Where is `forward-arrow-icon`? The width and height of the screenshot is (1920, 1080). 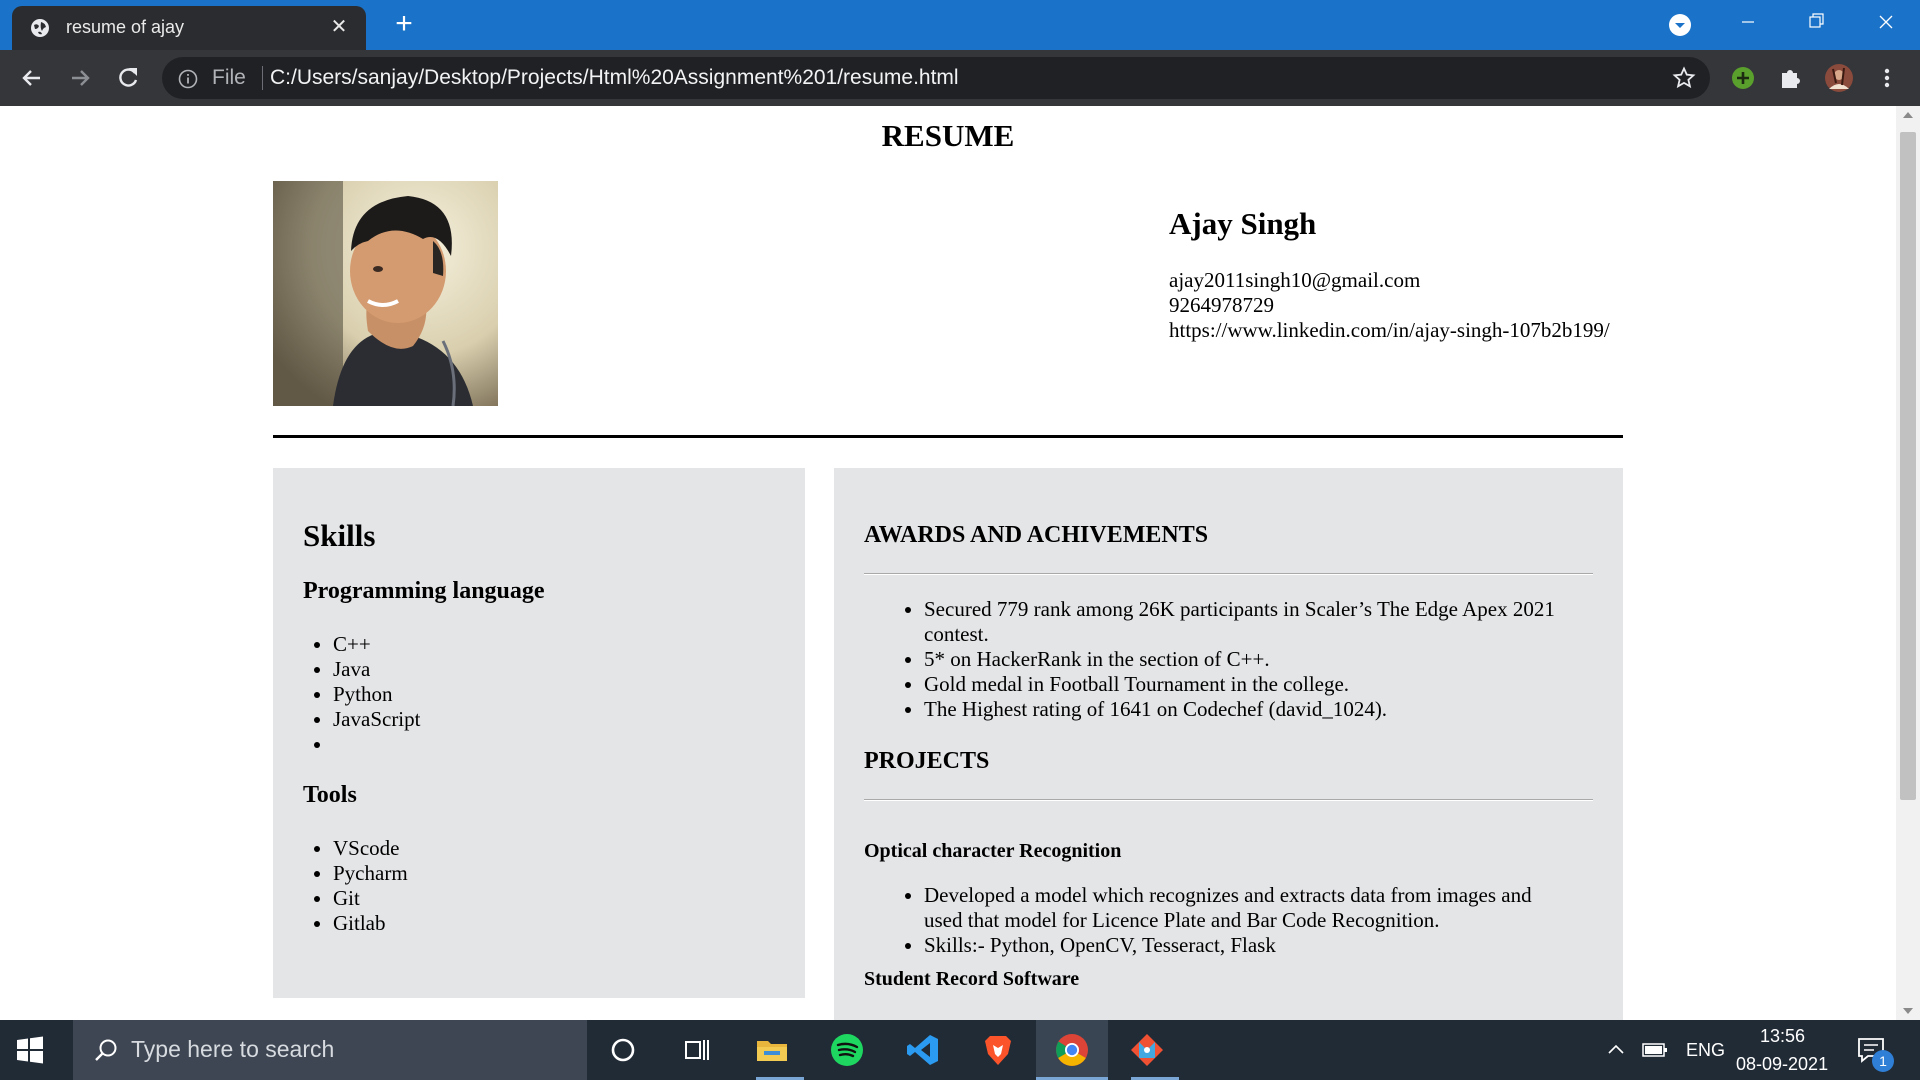
forward-arrow-icon is located at coordinates (80, 78).